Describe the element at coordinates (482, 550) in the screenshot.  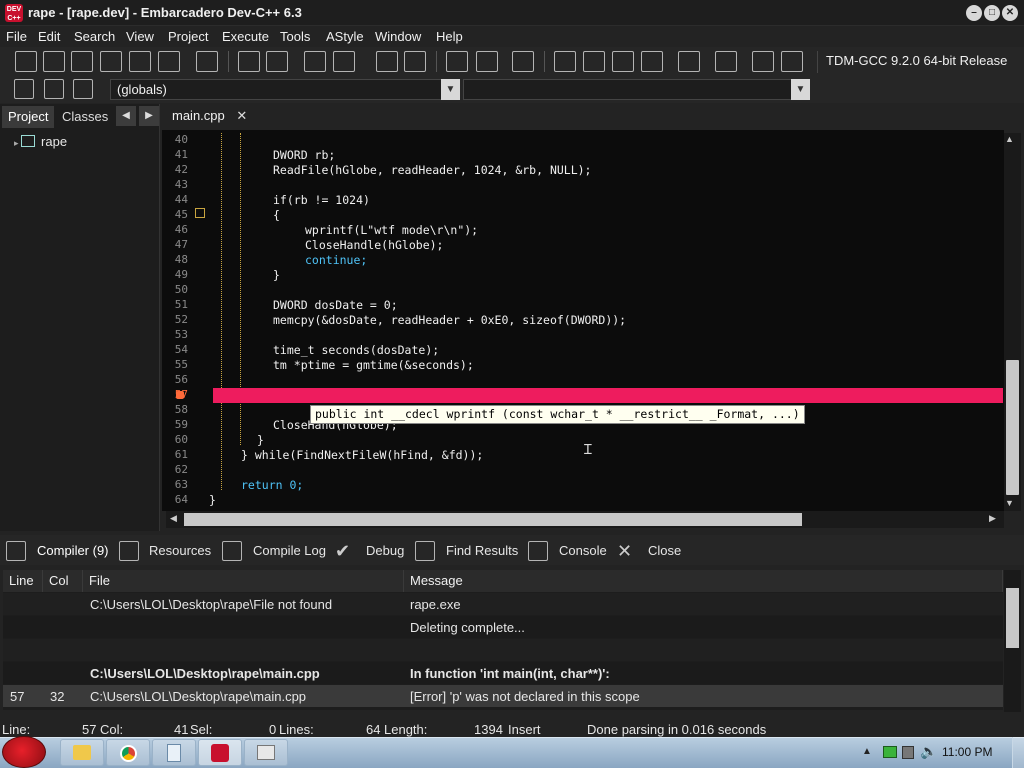
I see `tab-find-results: Find Results` at that location.